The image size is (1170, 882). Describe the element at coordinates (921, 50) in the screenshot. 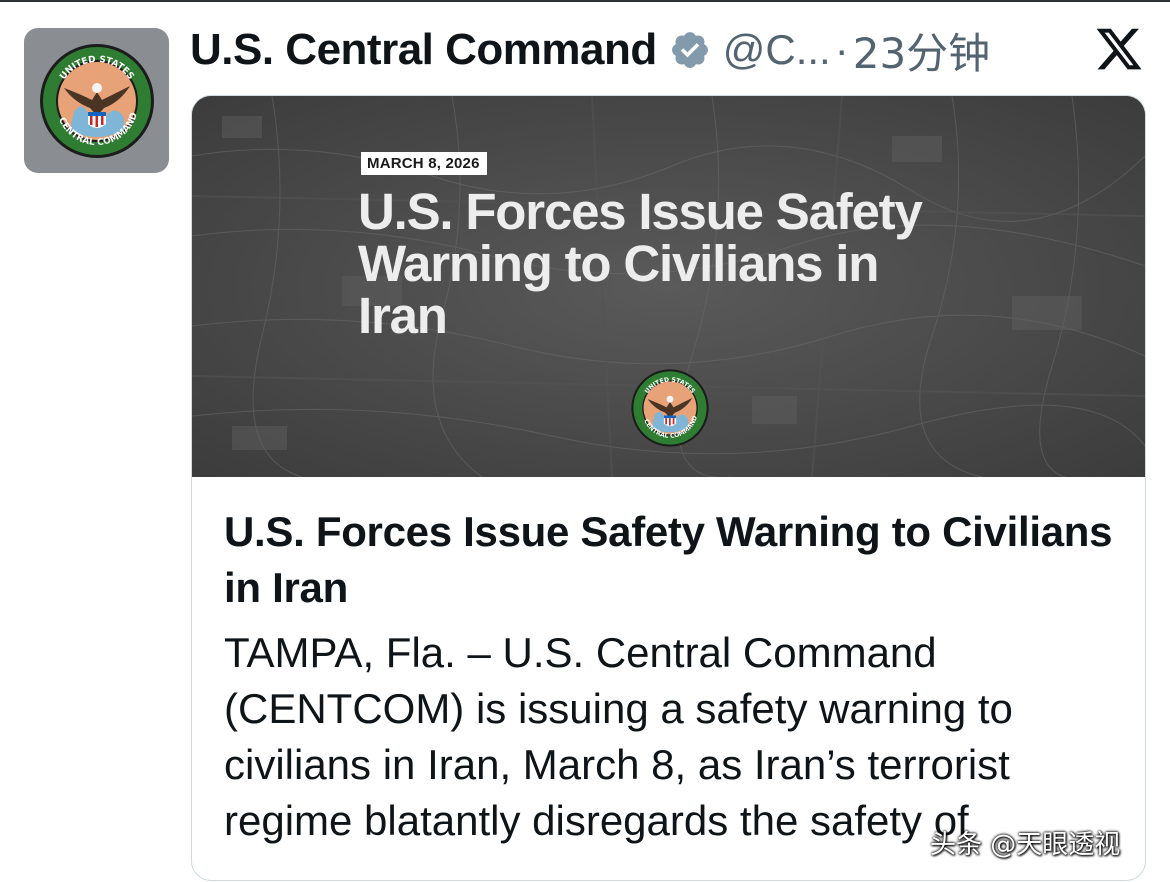

I see `timestamp: 23分钟` at that location.